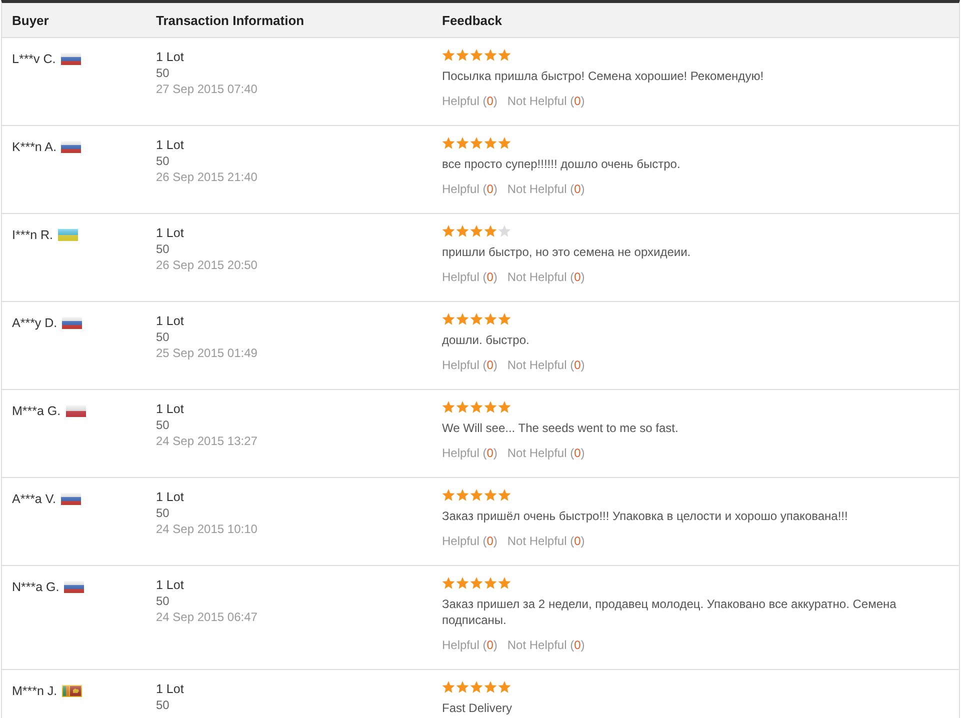 The image size is (963, 718). What do you see at coordinates (472, 20) in the screenshot?
I see `column-header: Feedback` at bounding box center [472, 20].